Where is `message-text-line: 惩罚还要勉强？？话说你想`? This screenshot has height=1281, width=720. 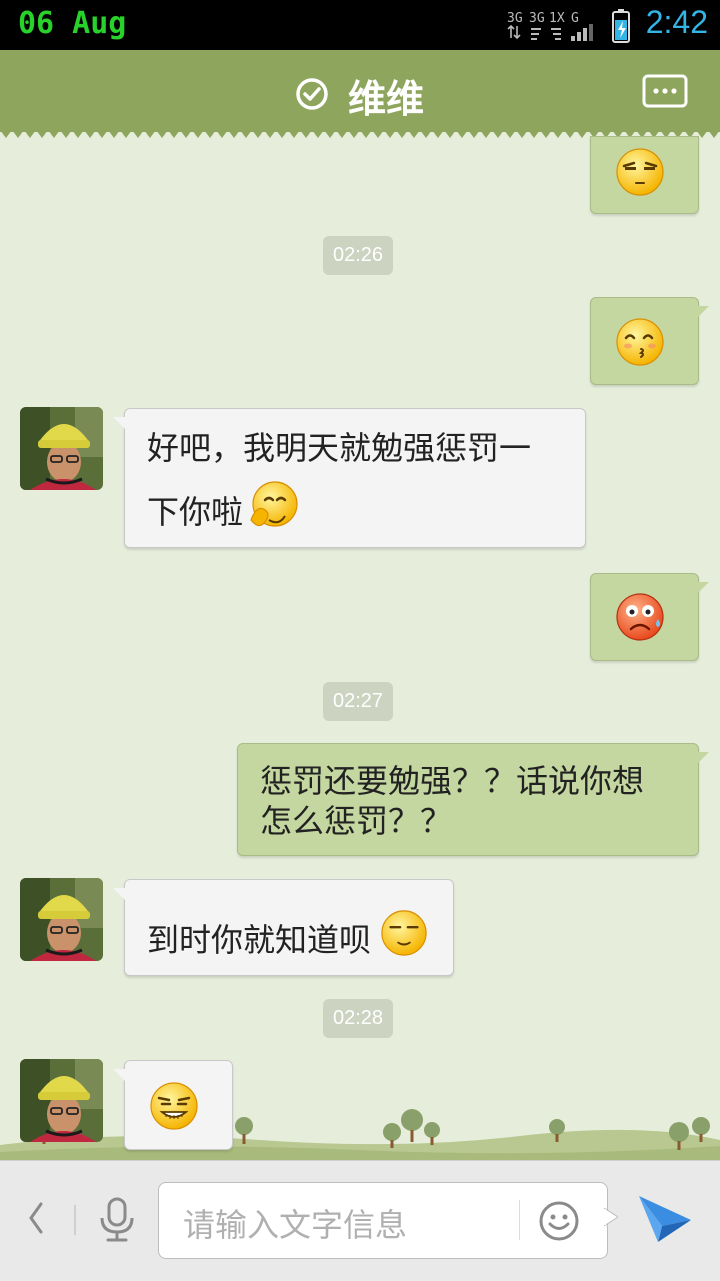
message-text-line: 惩罚还要勉强？？话说你想 is located at coordinates (452, 781).